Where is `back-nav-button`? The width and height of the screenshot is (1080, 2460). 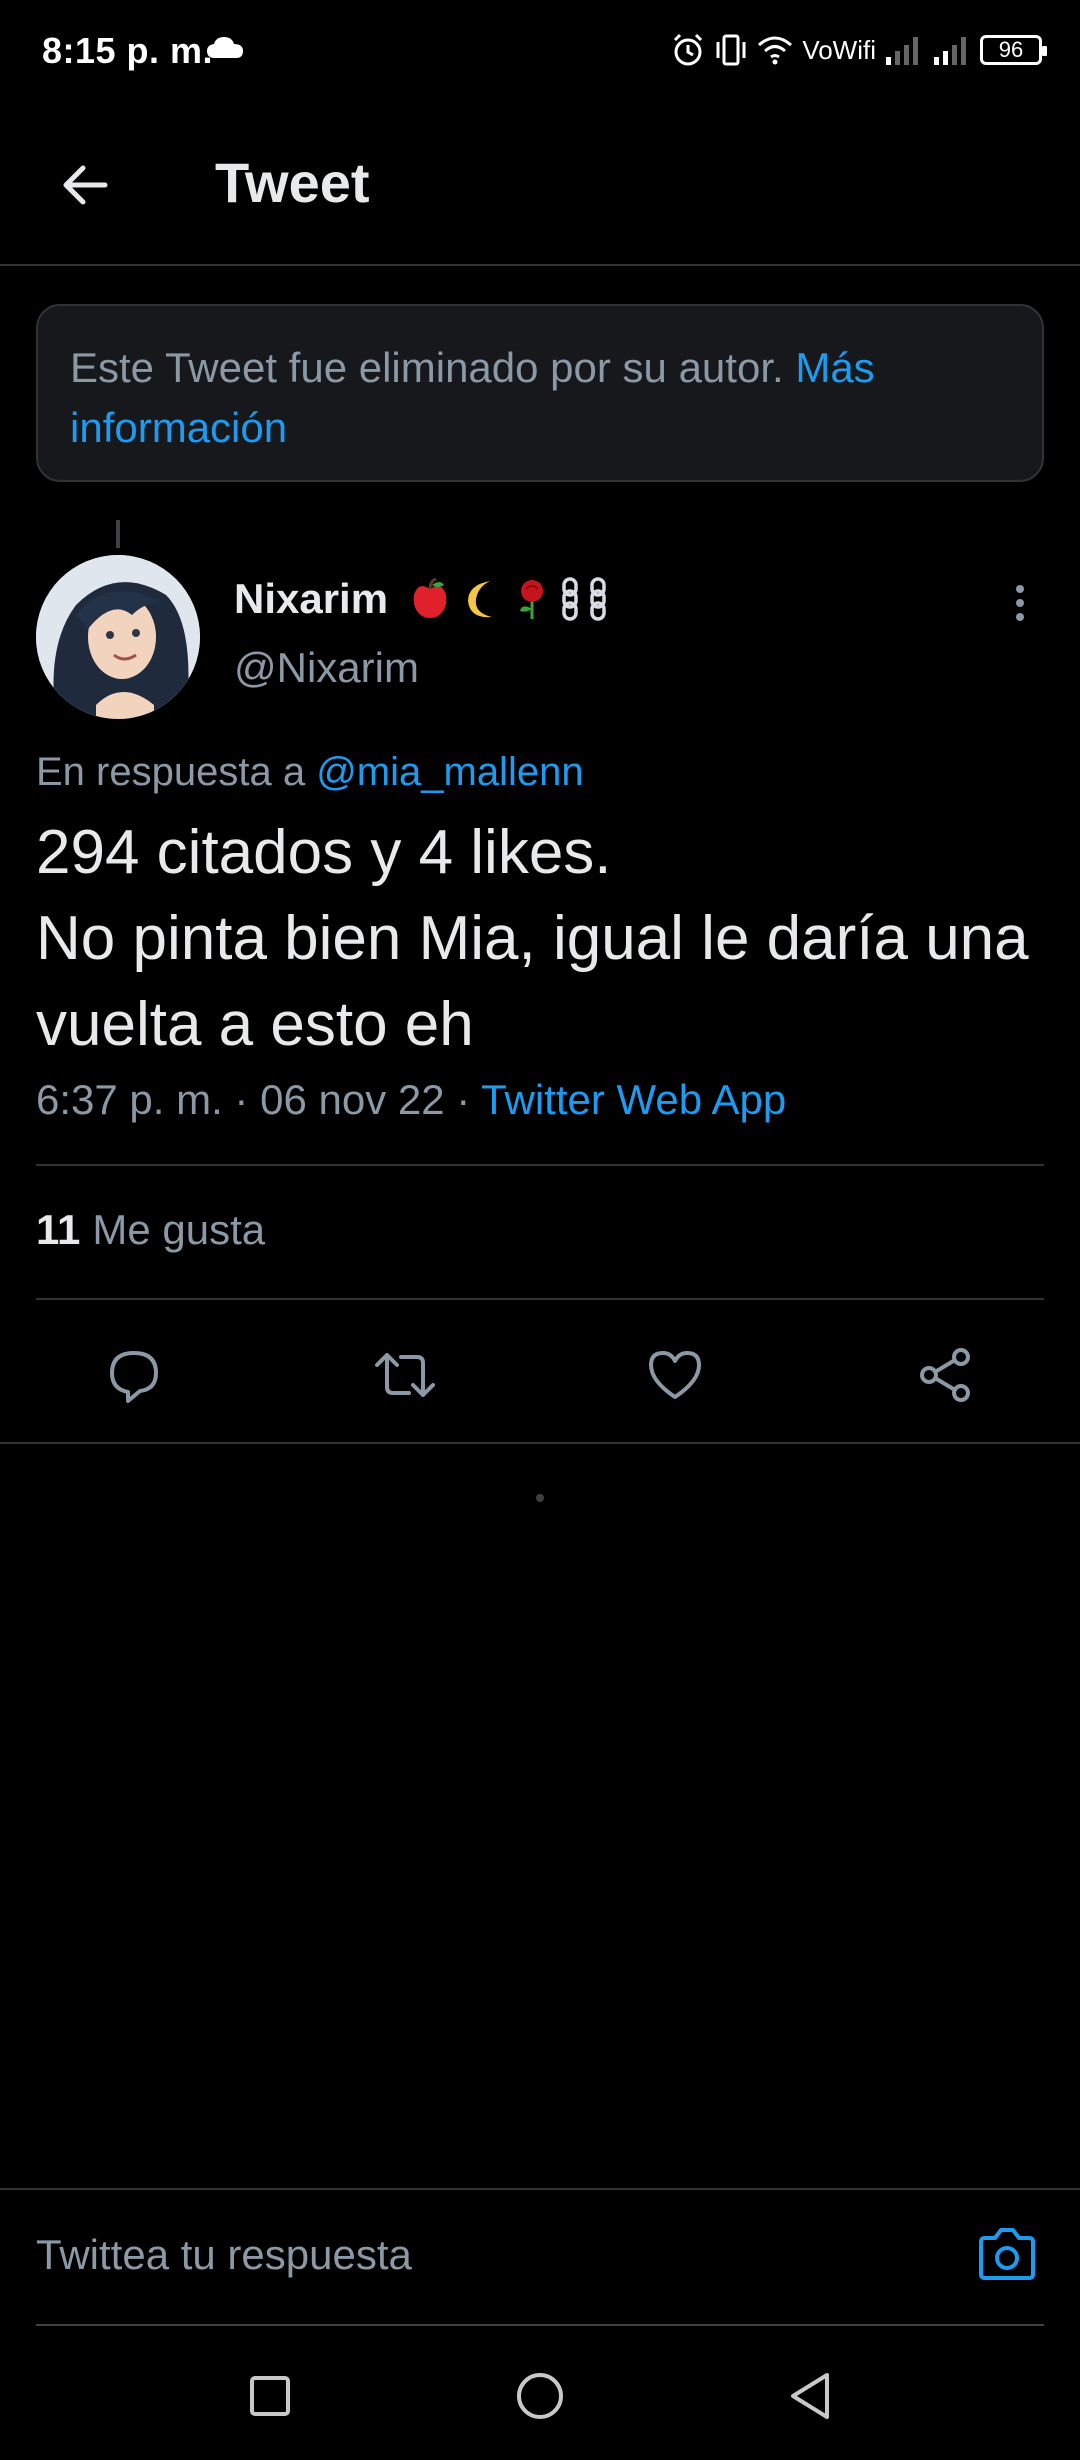
back-nav-button is located at coordinates (810, 2396).